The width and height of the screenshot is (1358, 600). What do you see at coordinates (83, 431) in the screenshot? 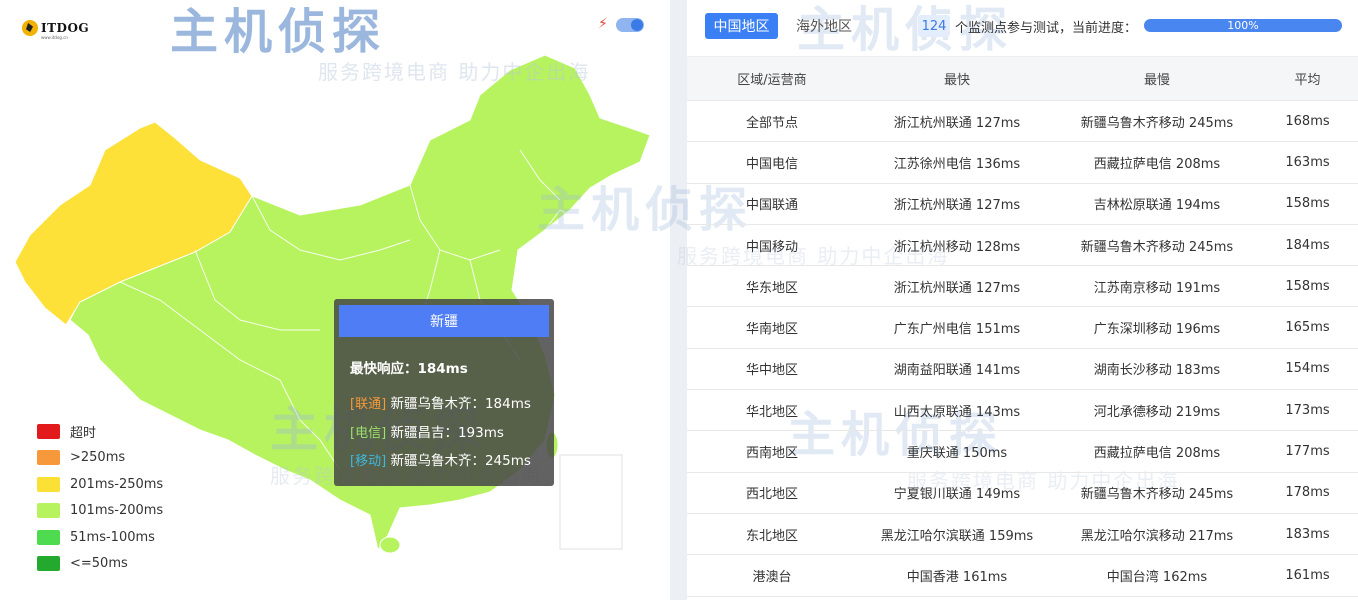
I see `legend-label: 超时` at bounding box center [83, 431].